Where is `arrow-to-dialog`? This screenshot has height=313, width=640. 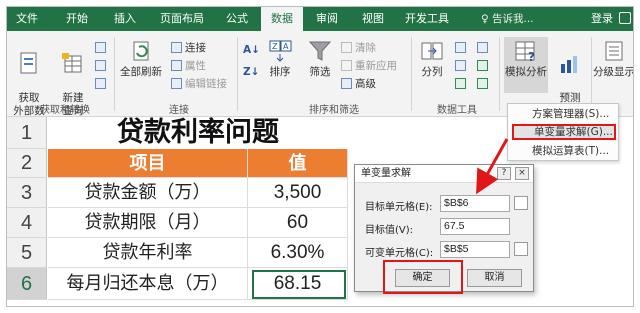 arrow-to-dialog is located at coordinates (492, 166).